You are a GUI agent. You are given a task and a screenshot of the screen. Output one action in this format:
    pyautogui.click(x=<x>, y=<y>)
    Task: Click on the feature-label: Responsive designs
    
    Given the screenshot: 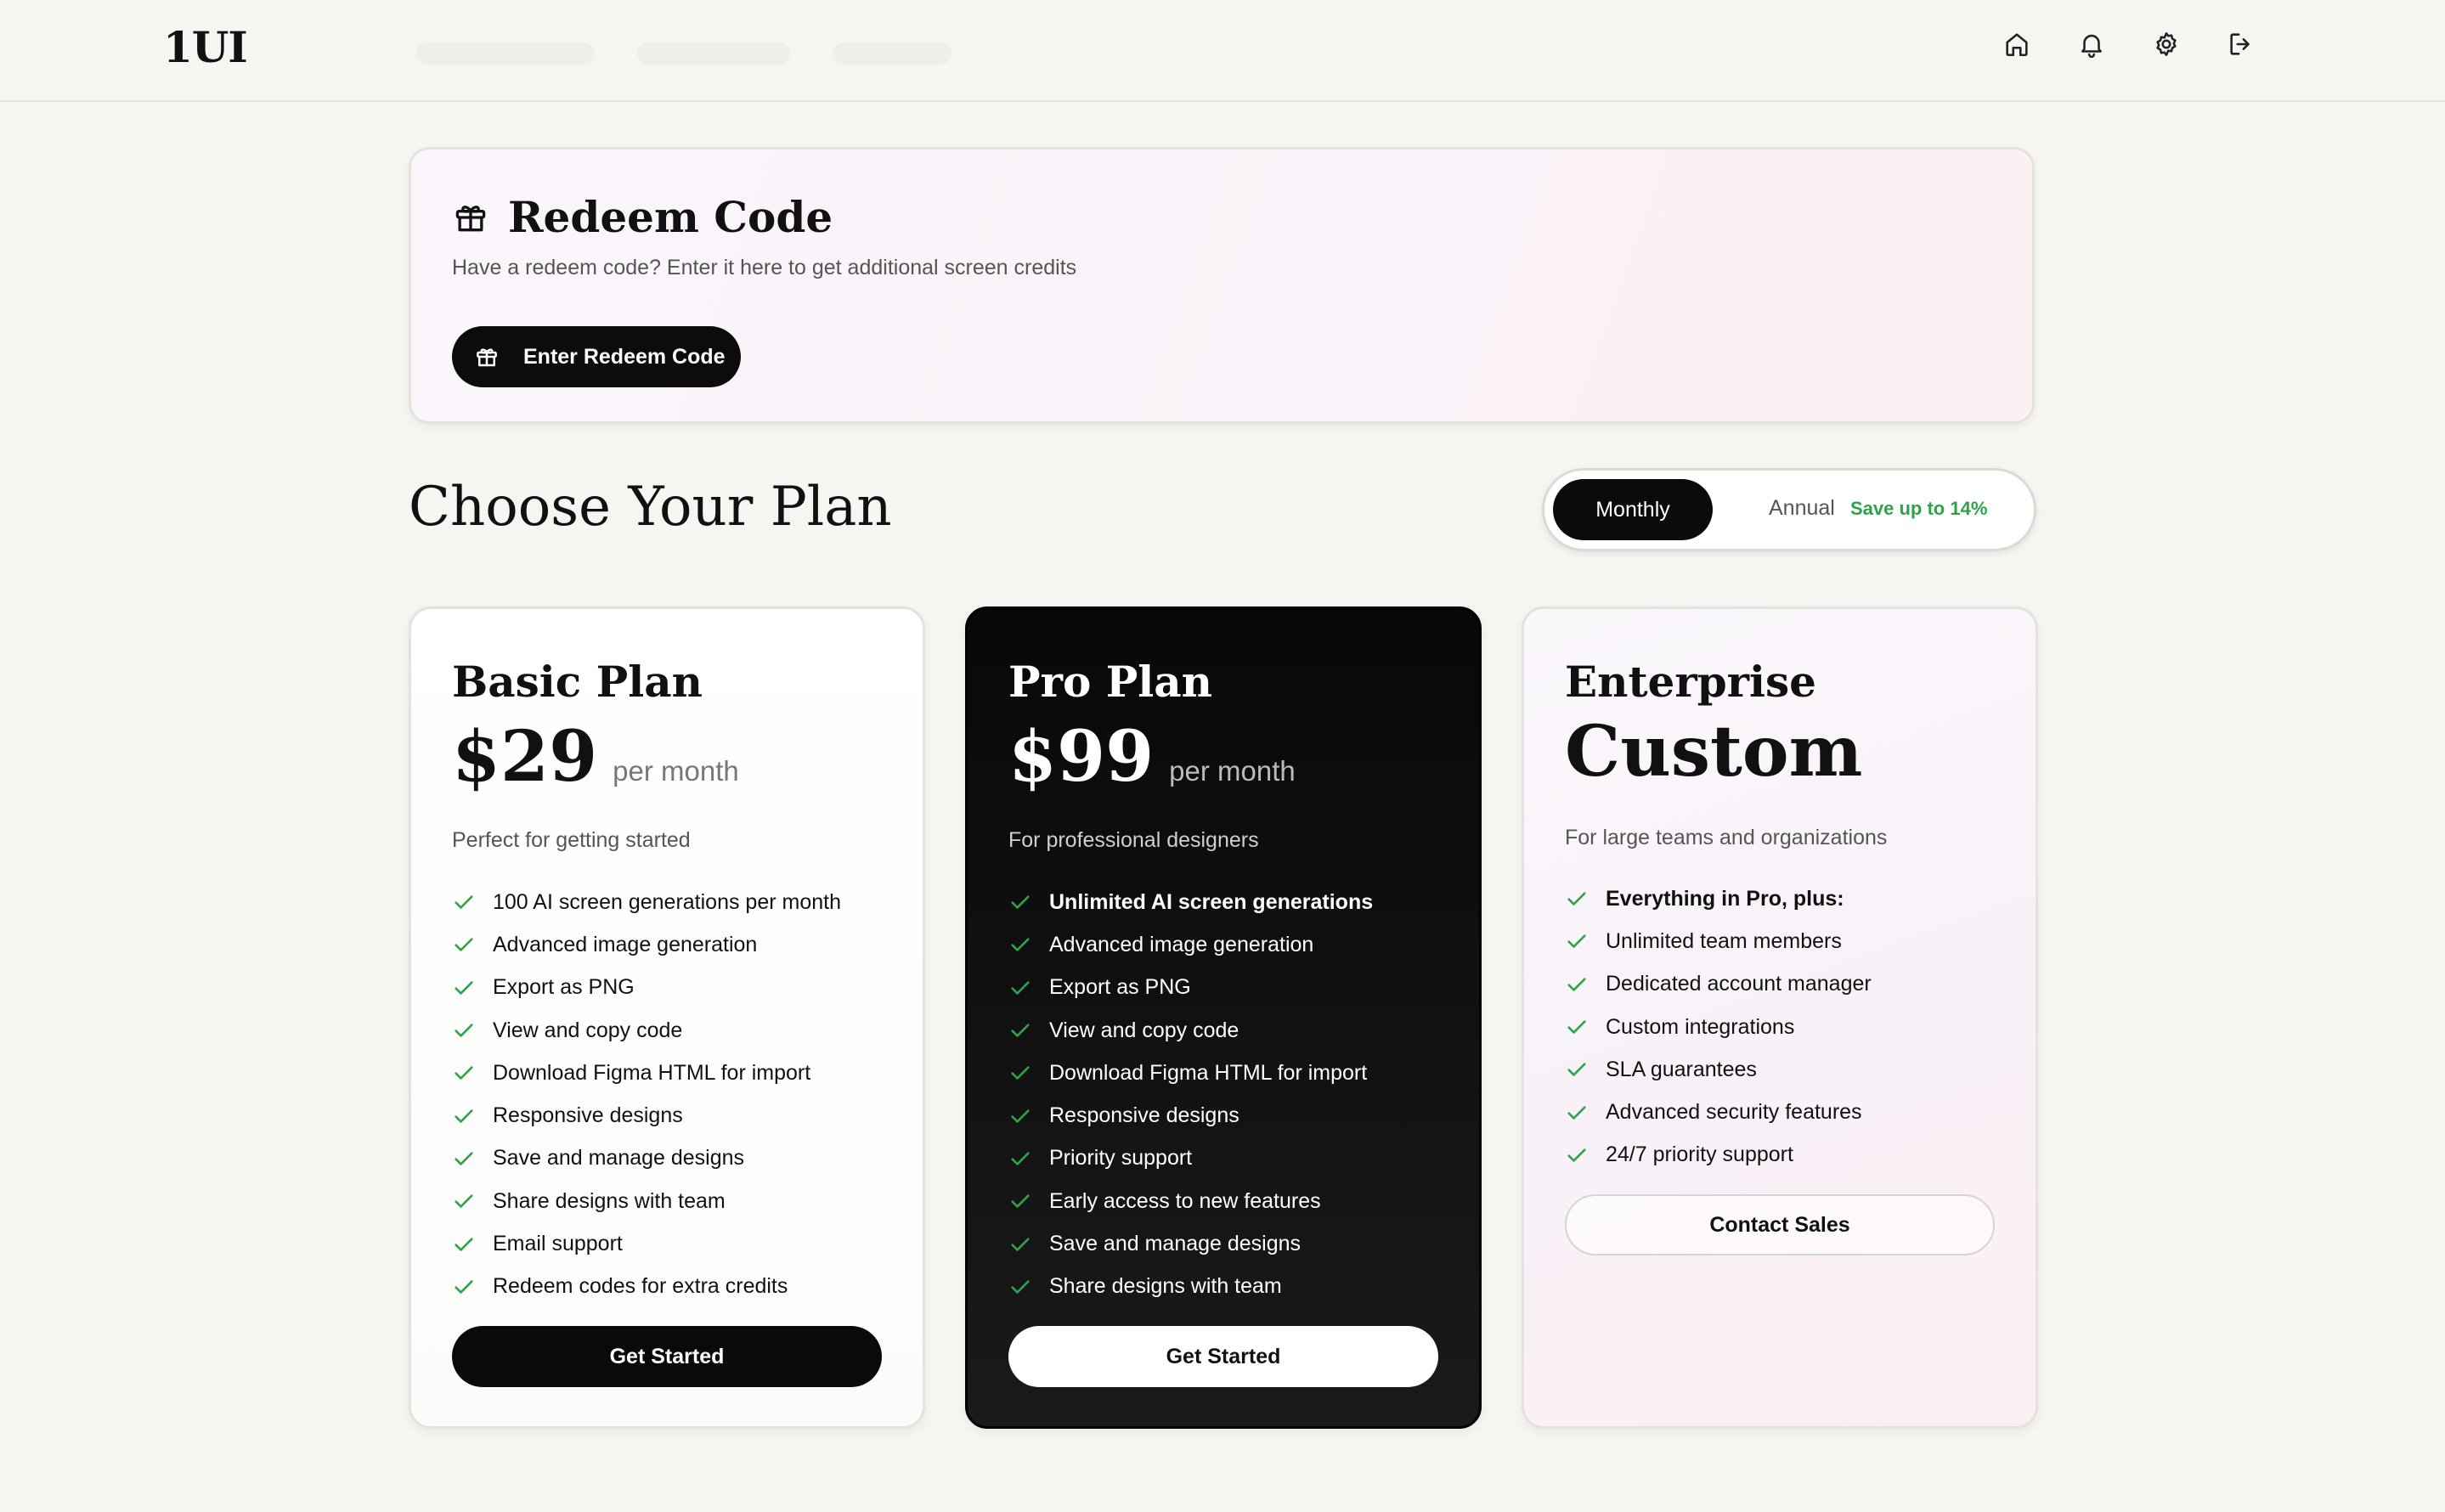 What is the action you would take?
    pyautogui.click(x=588, y=1115)
    